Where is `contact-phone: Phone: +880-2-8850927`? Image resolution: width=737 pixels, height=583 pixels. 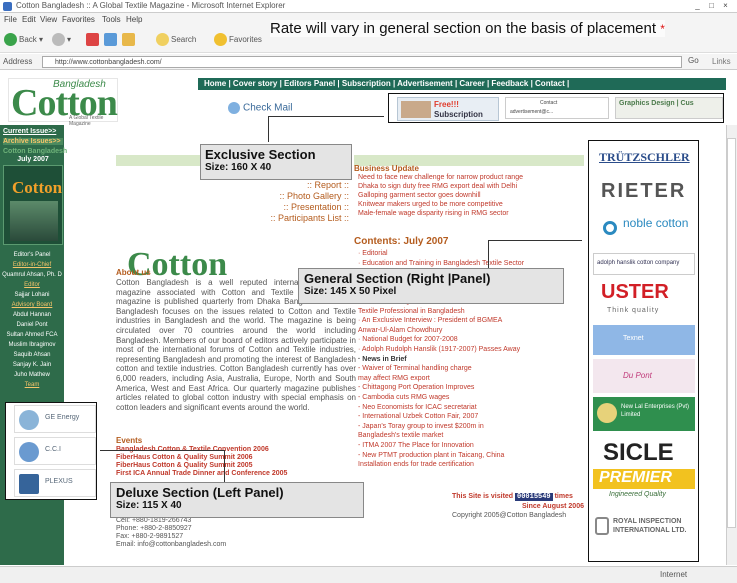
contact-phone: Phone: +880-2-8850927 is located at coordinates (154, 528).